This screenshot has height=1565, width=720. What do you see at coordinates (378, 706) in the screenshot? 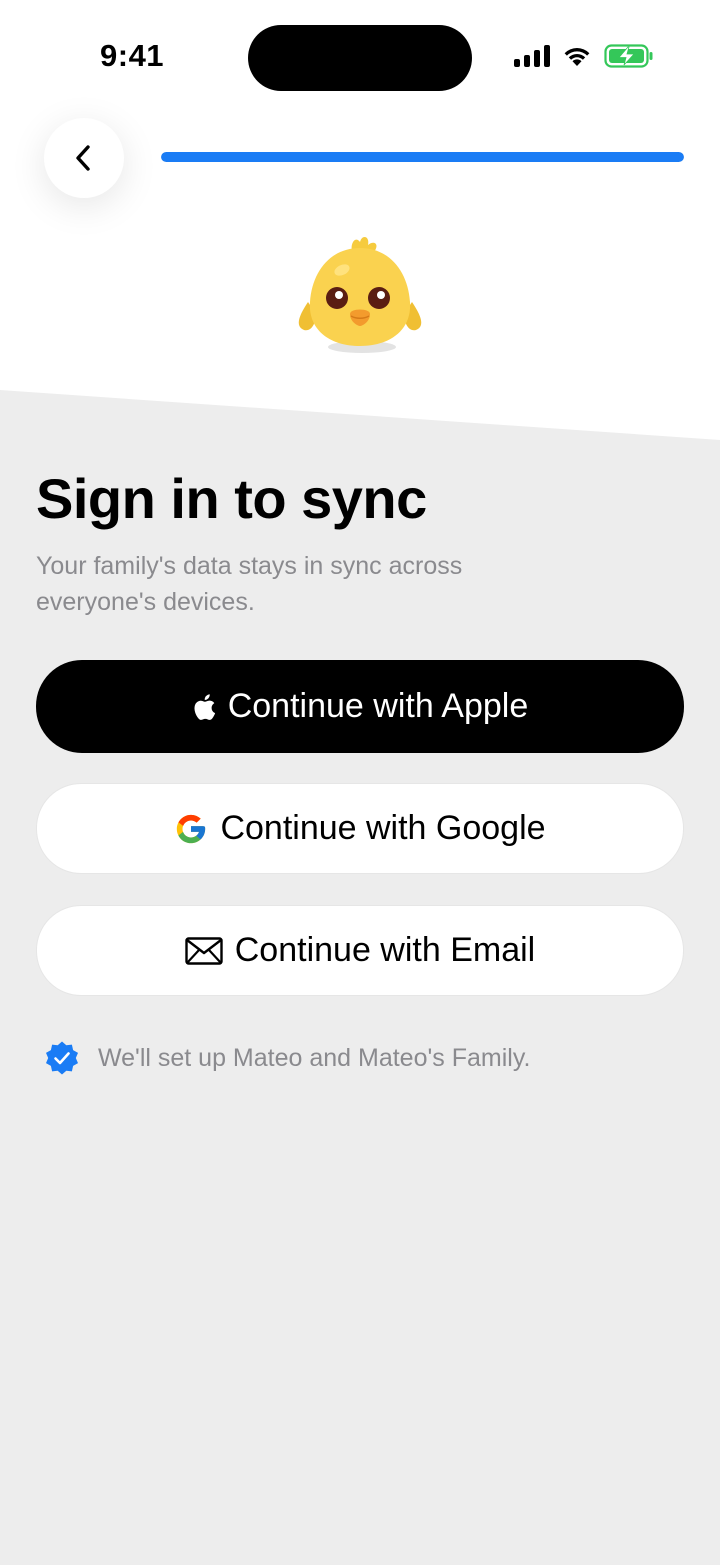
I see `apple-button-label: Continue with Apple` at bounding box center [378, 706].